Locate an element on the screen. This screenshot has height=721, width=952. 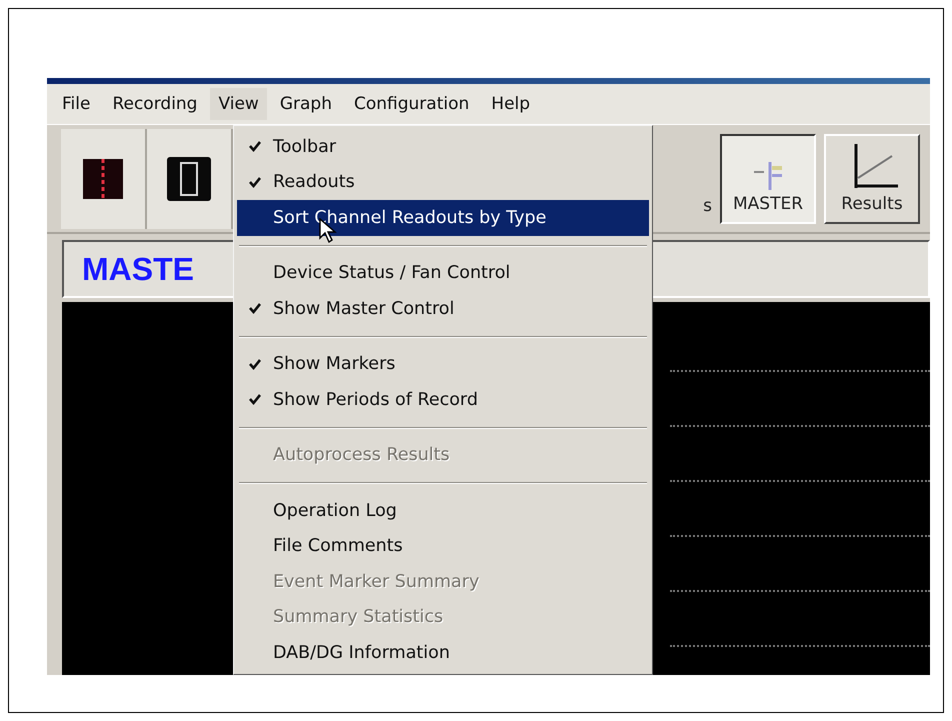
menu-title: File is located at coordinates (76, 104).